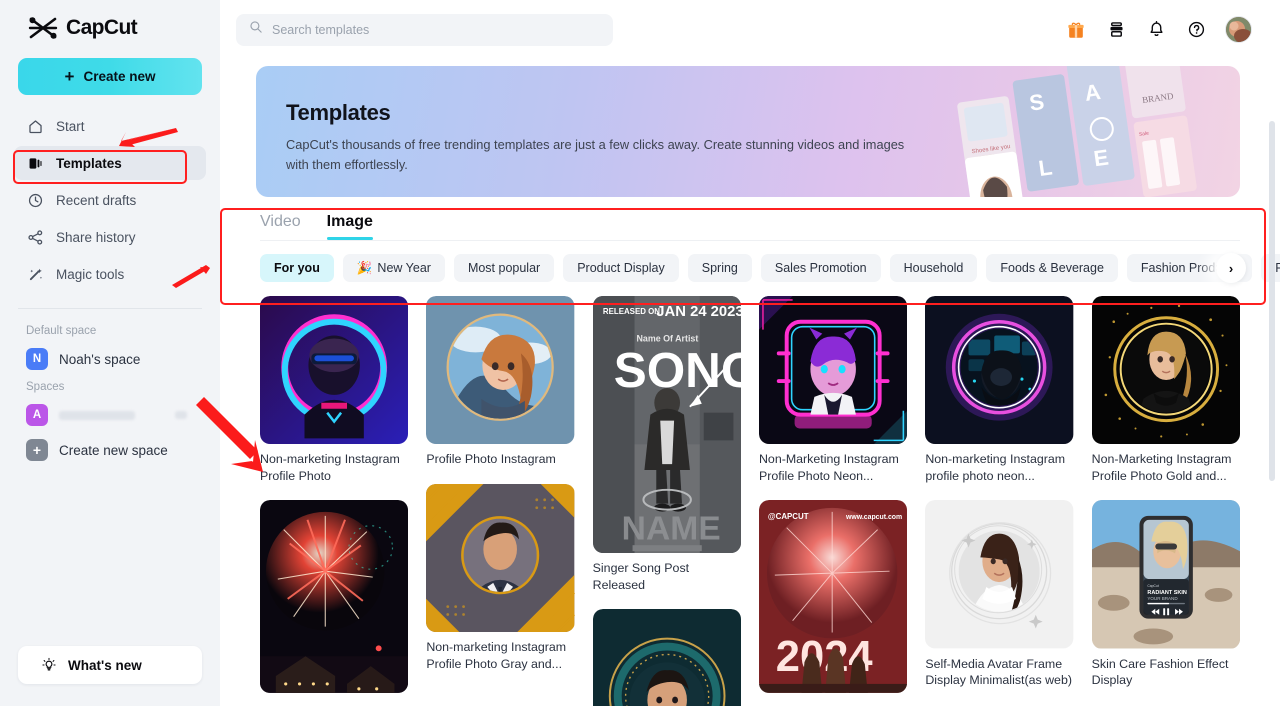 The height and width of the screenshot is (706, 1280). I want to click on sidebar-item-label: Share history, so click(96, 237).